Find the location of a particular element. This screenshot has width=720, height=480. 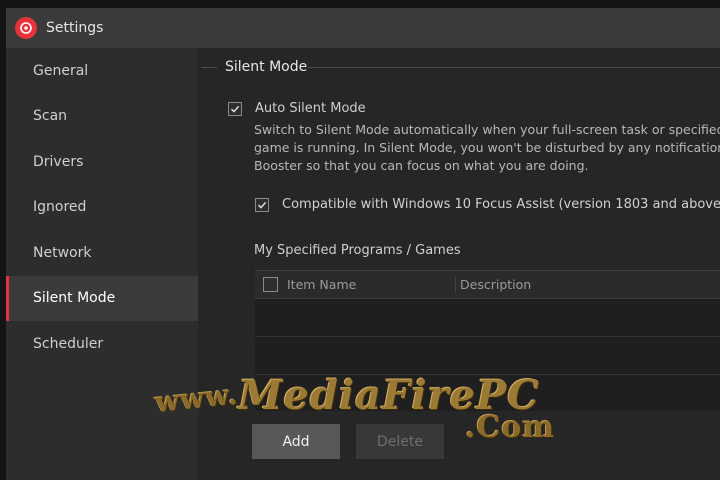

select-all-checkbox is located at coordinates (270, 284).